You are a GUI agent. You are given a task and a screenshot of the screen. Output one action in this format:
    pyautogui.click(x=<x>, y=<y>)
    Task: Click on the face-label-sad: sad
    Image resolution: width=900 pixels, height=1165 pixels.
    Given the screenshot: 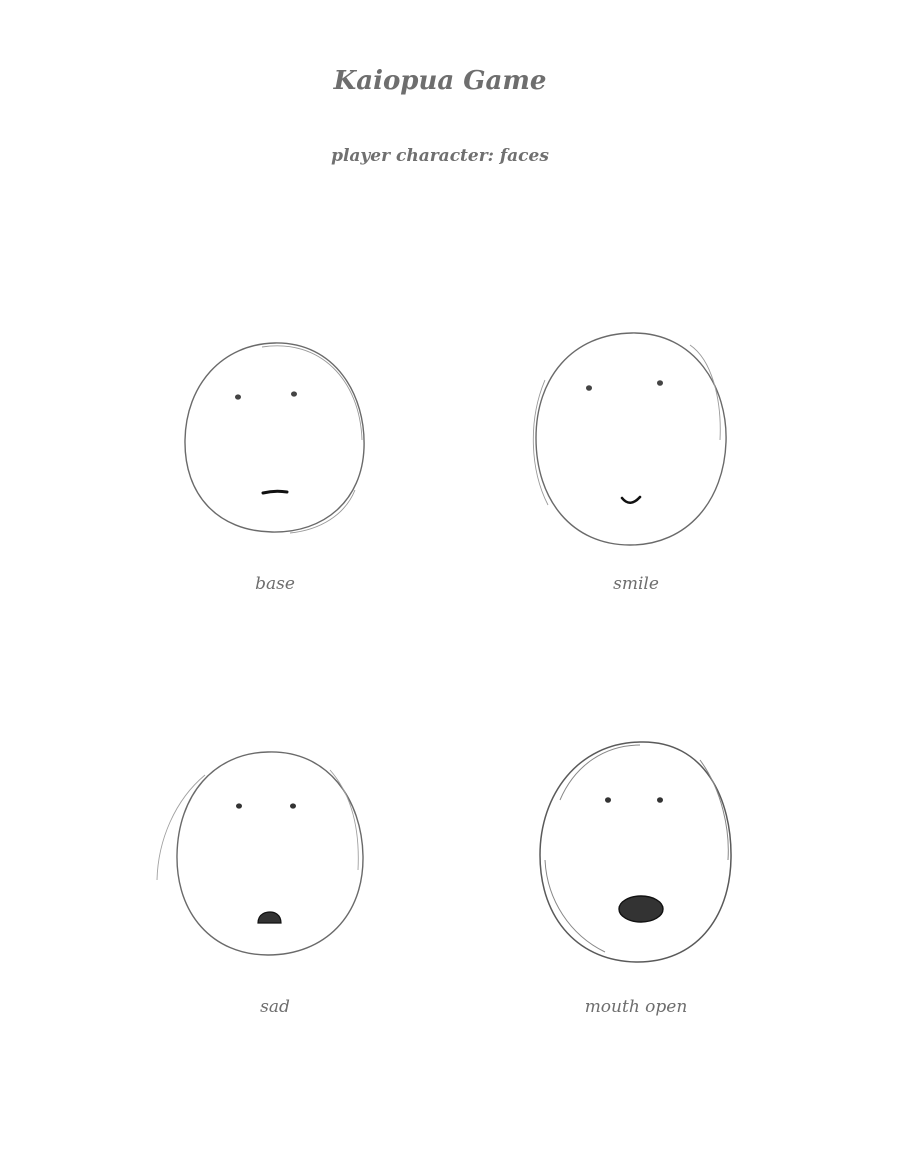 What is the action you would take?
    pyautogui.click(x=275, y=1007)
    